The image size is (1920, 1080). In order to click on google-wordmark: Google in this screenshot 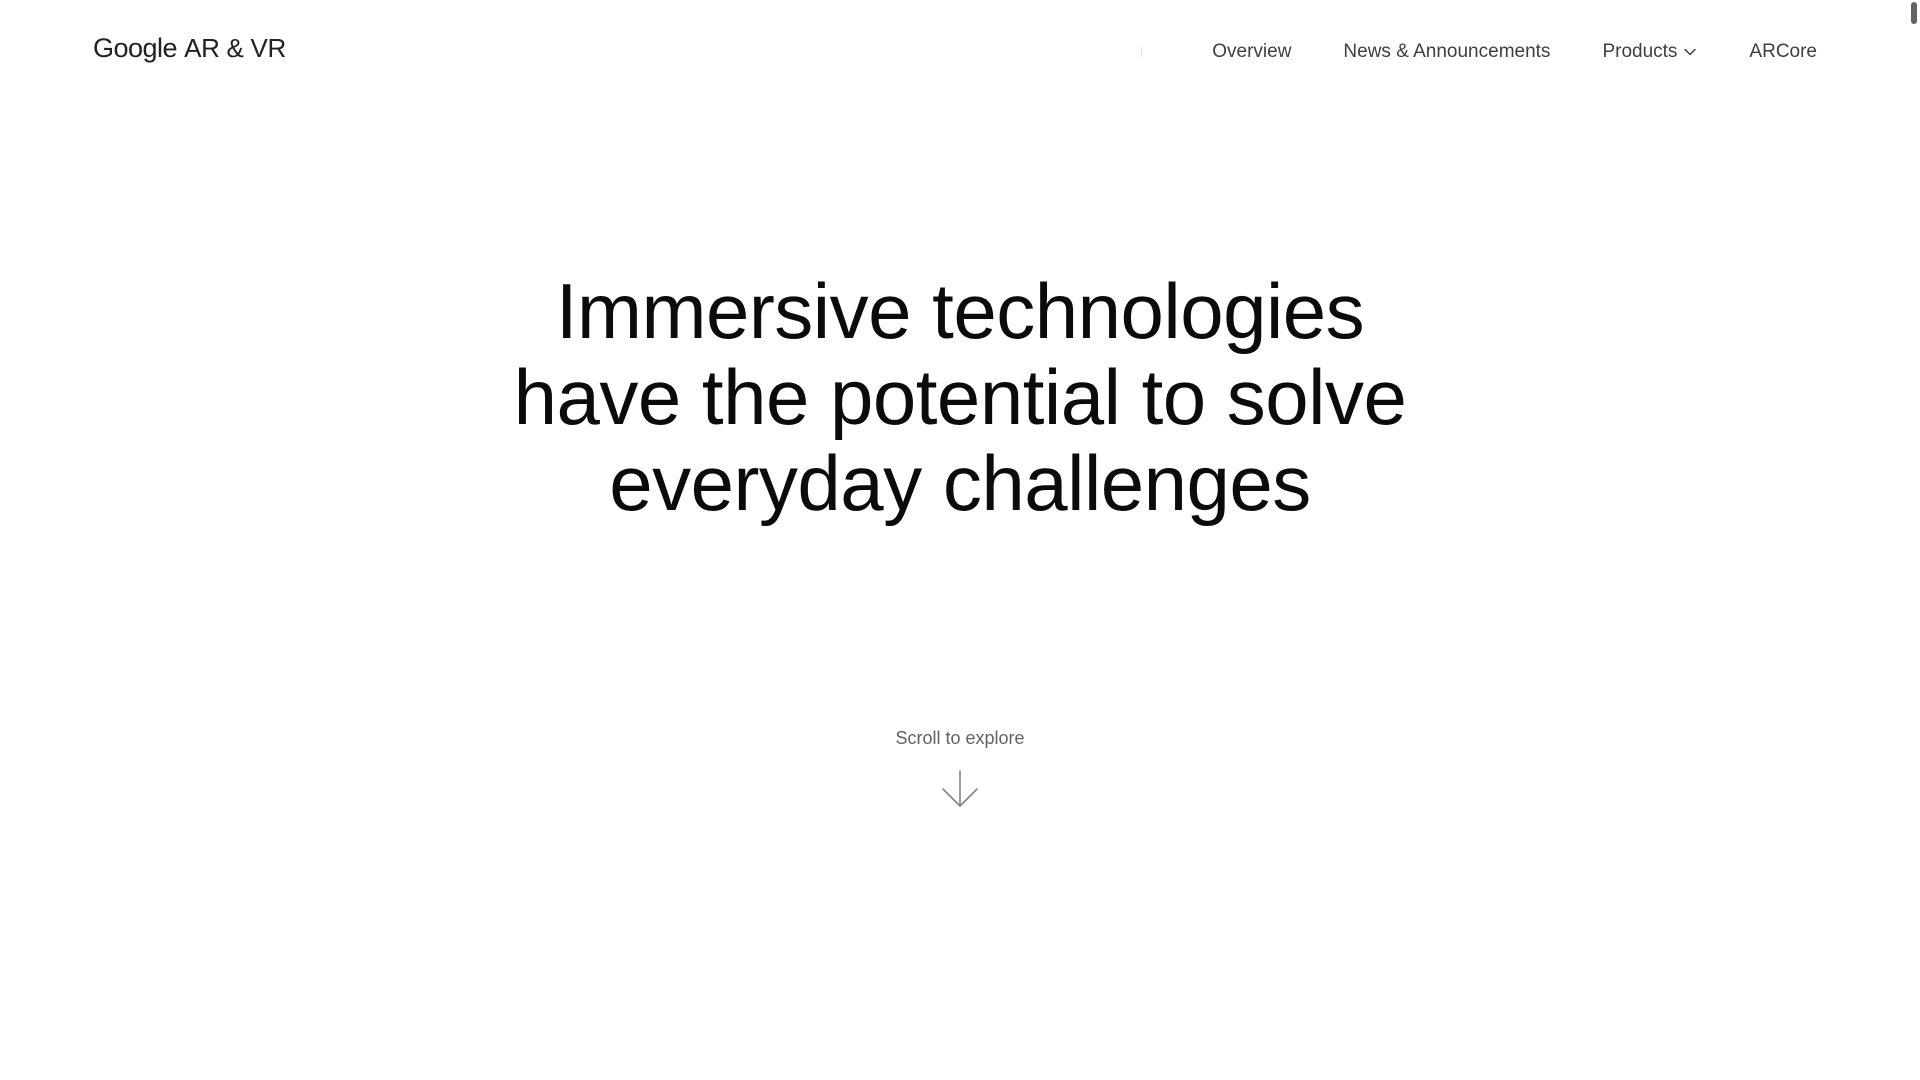, I will do `click(135, 48)`.